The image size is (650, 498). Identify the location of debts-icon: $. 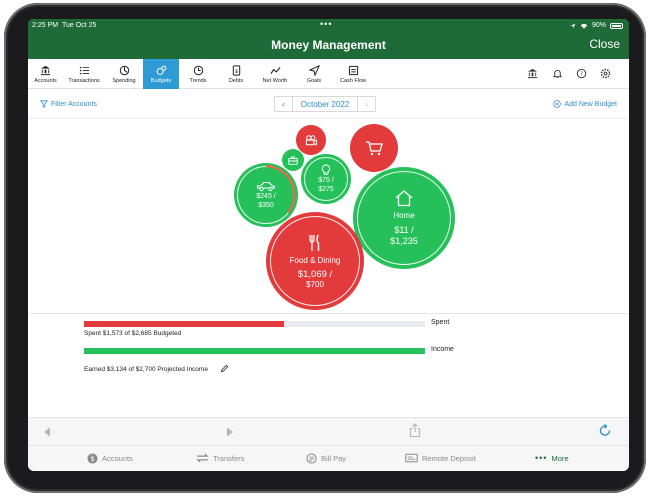
(236, 70).